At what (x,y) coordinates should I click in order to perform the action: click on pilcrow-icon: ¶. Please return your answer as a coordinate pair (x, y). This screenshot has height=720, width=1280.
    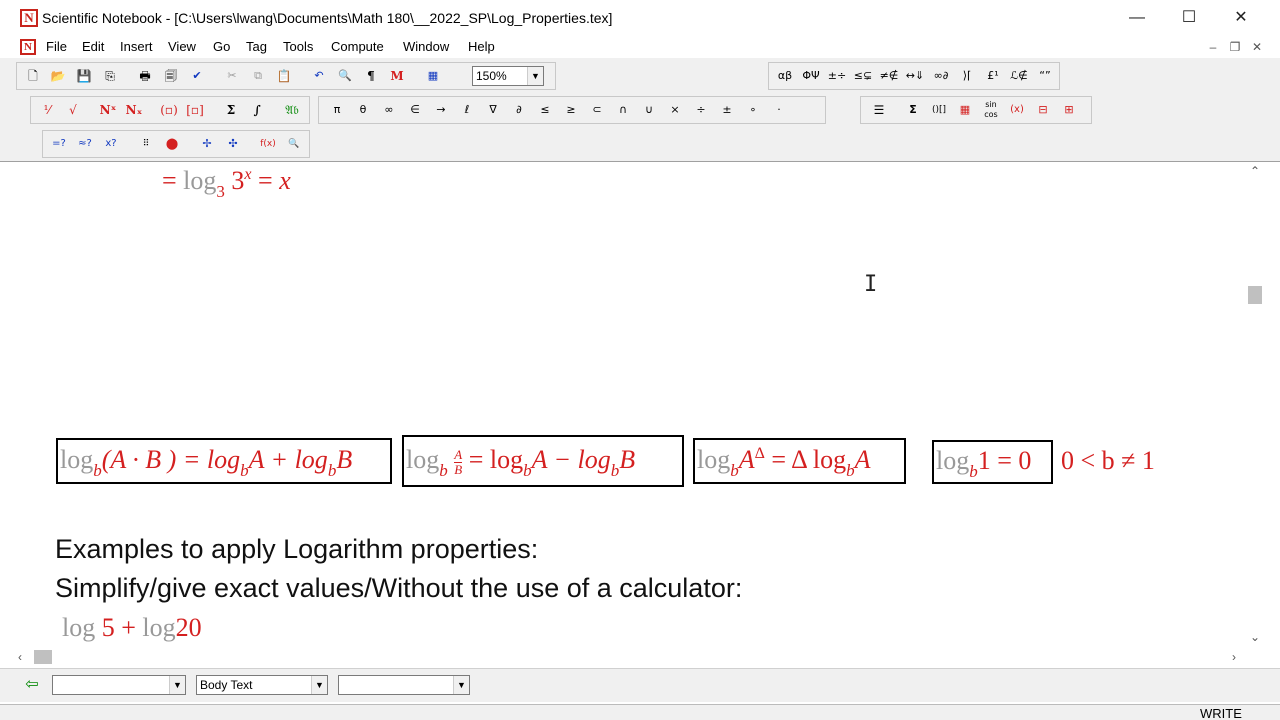
    Looking at the image, I should click on (371, 76).